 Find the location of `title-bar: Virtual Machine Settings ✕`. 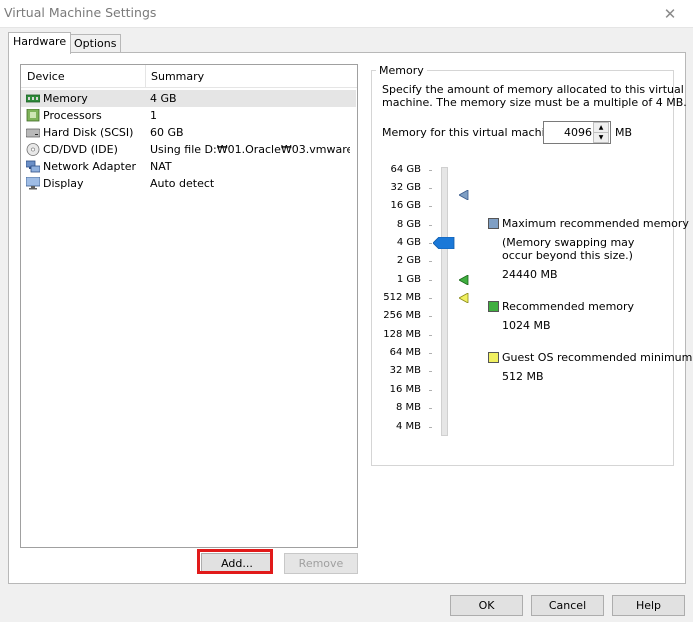

title-bar: Virtual Machine Settings ✕ is located at coordinates (346, 14).